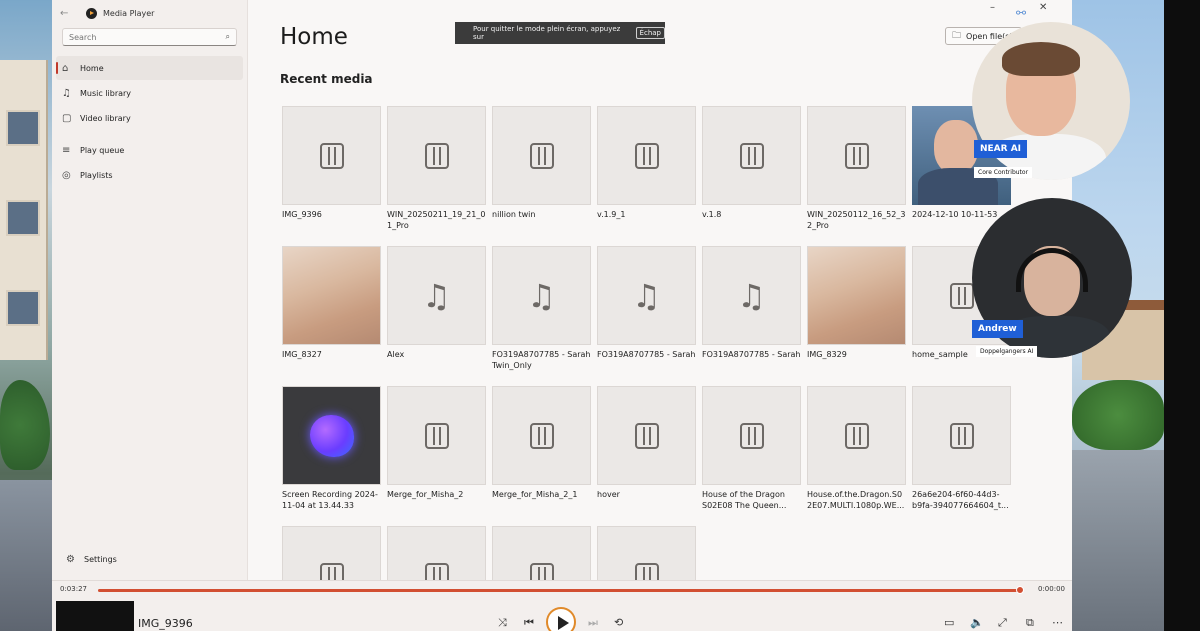 This screenshot has height=631, width=1200. I want to click on media-tile: Screen Recording 2024-11-04 at 13.44.33, so click(331, 448).